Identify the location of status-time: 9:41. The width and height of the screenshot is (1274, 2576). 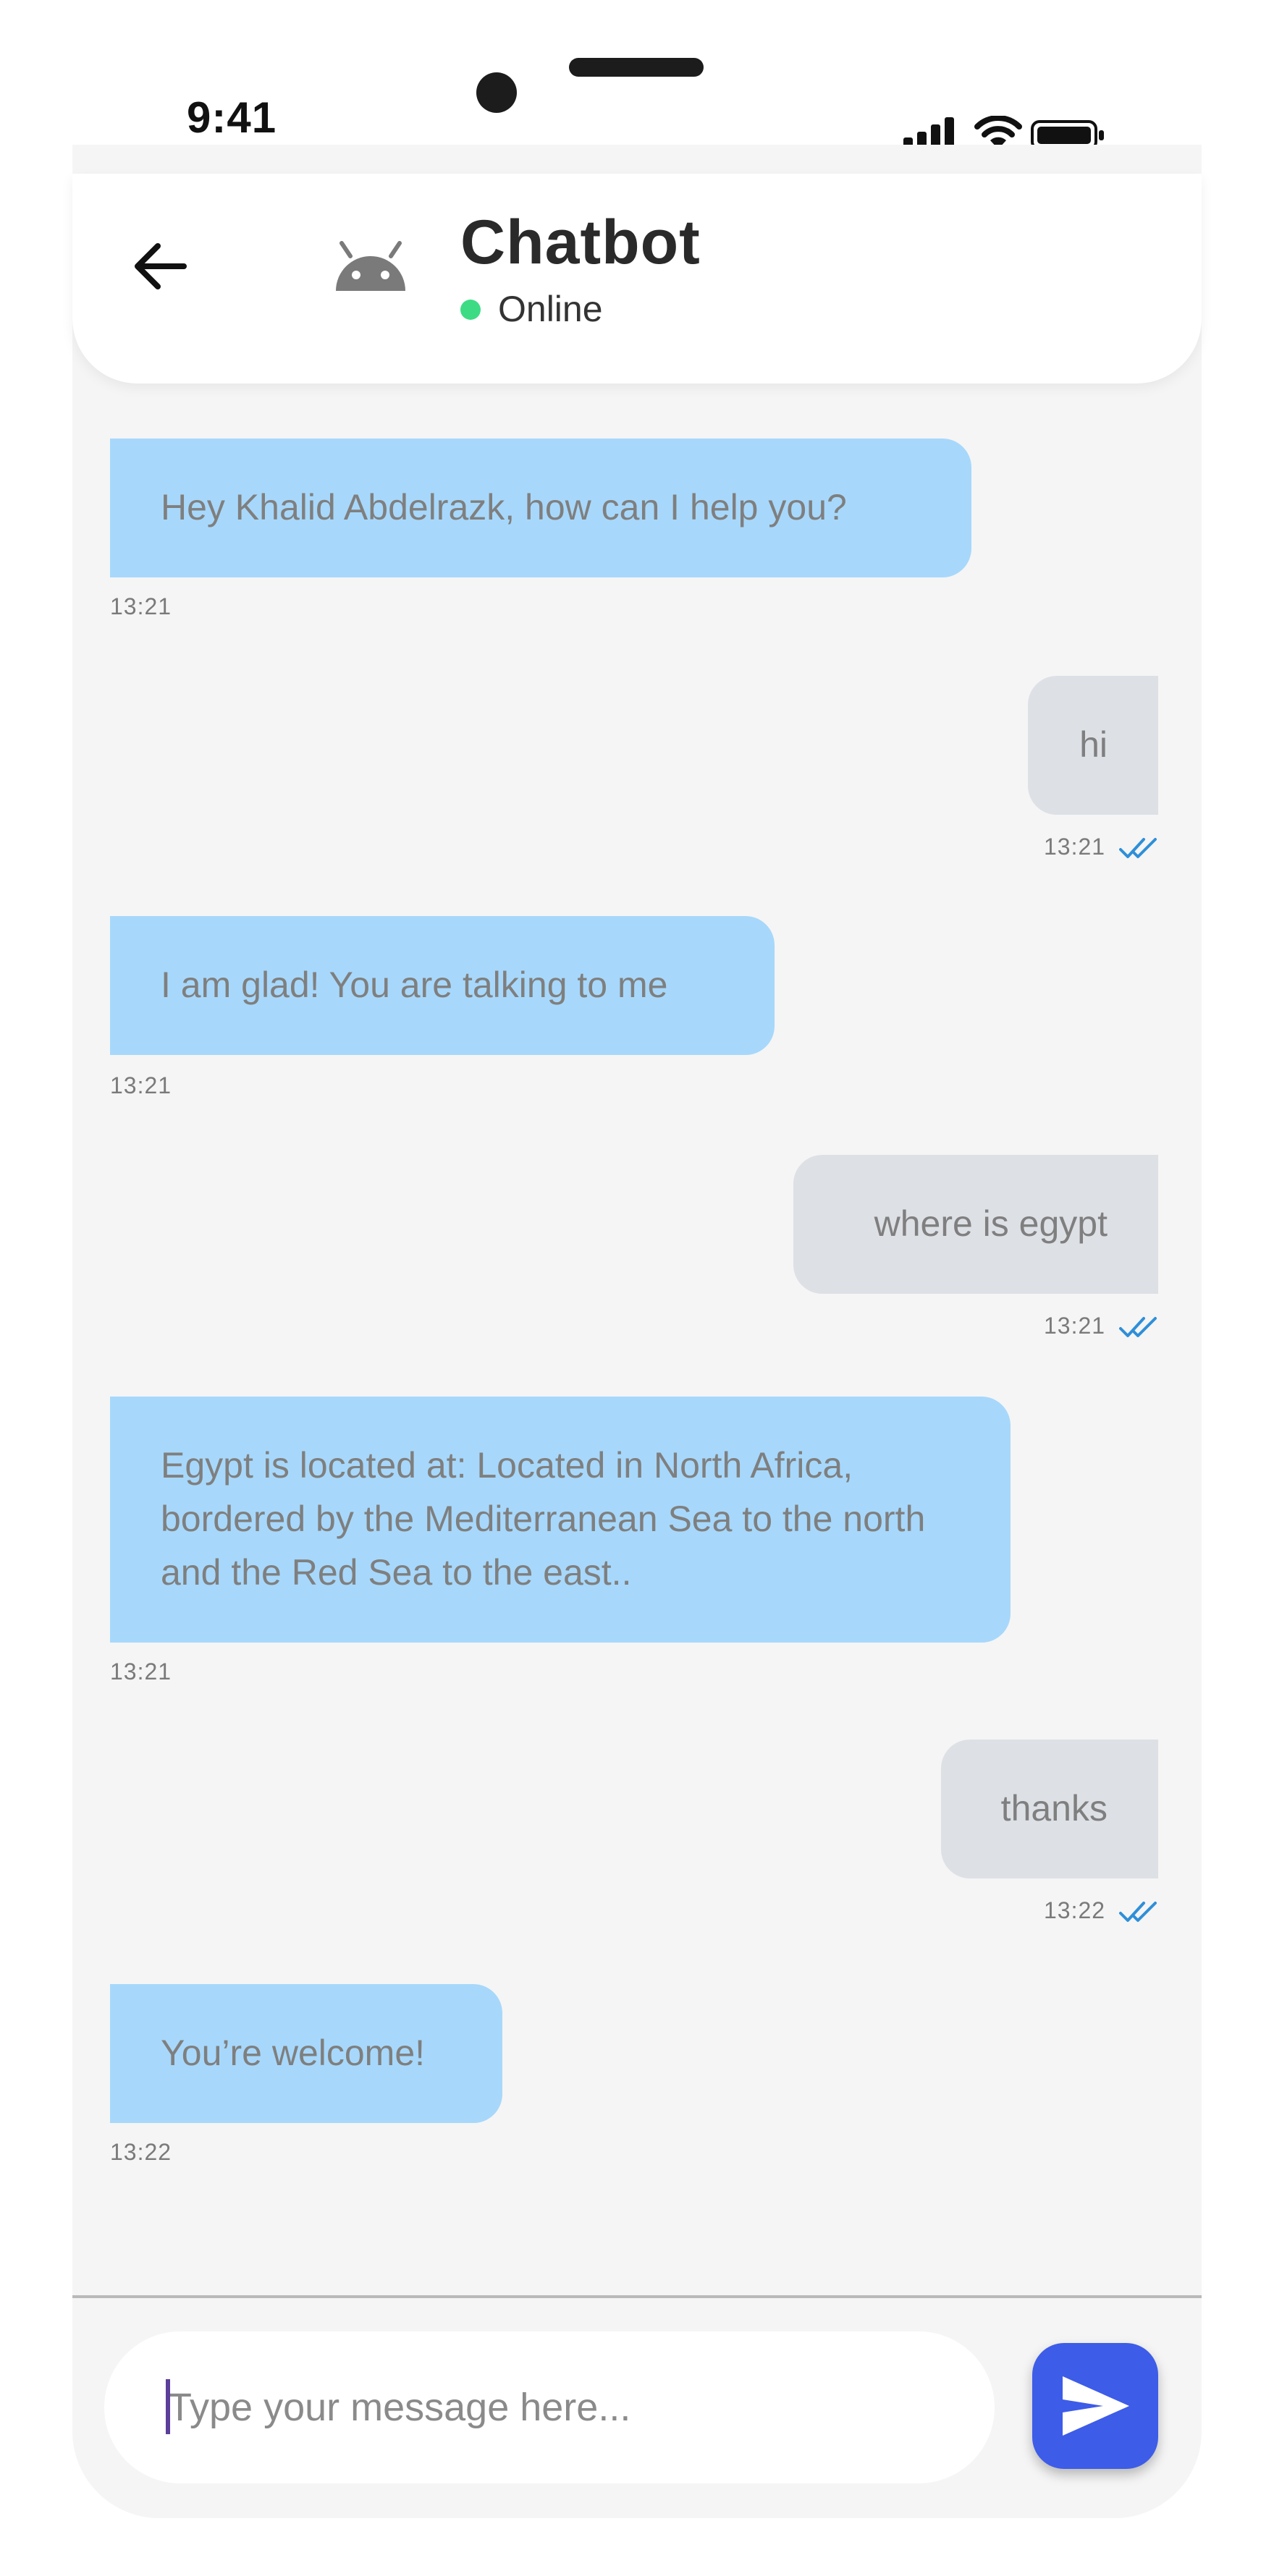
(232, 117).